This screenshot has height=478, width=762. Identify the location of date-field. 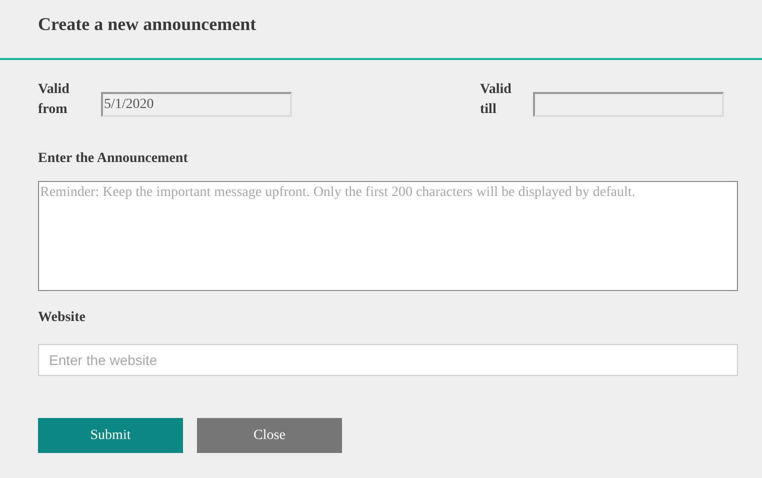
(628, 104).